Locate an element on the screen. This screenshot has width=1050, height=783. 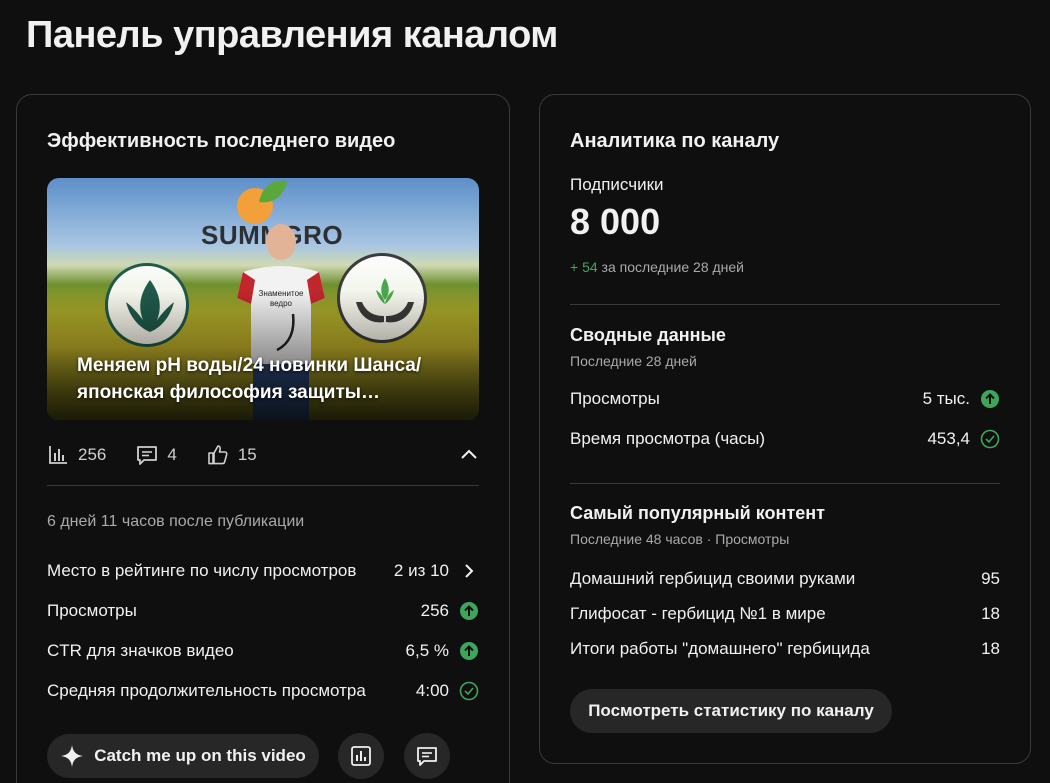
subscribers-change: + 54 за последние 28 дней is located at coordinates (657, 267).